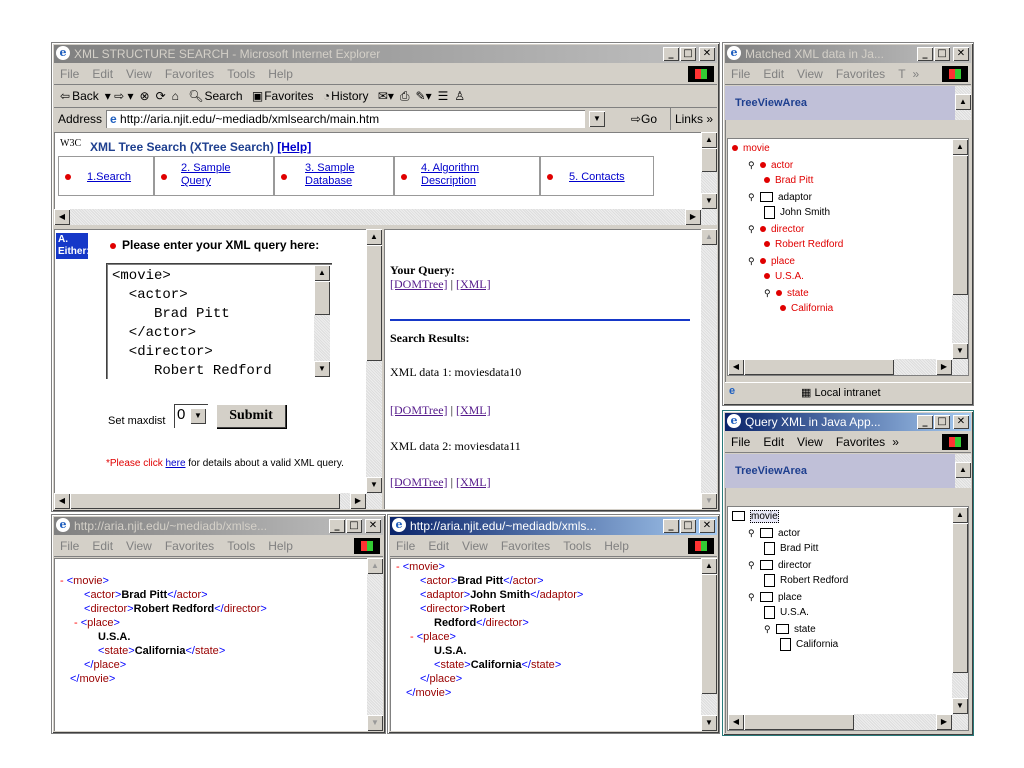  What do you see at coordinates (691, 119) in the screenshot?
I see `links-button: Links »` at bounding box center [691, 119].